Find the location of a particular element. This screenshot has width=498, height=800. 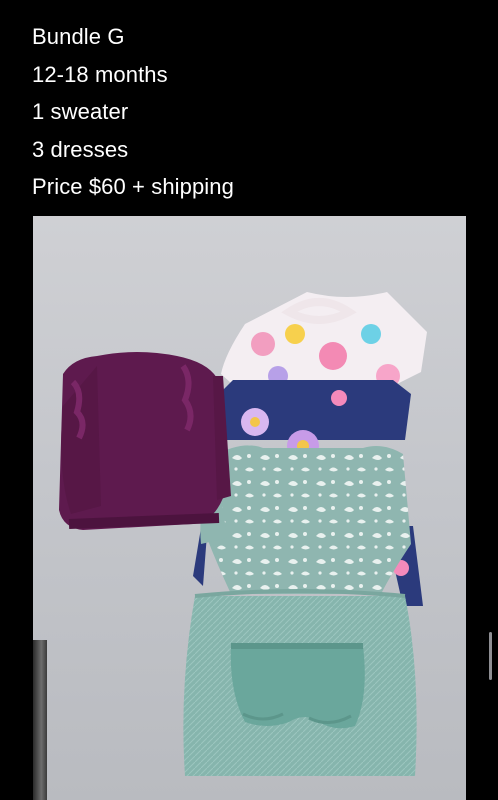

dress-count-line: 3 dresses is located at coordinates (80, 149).